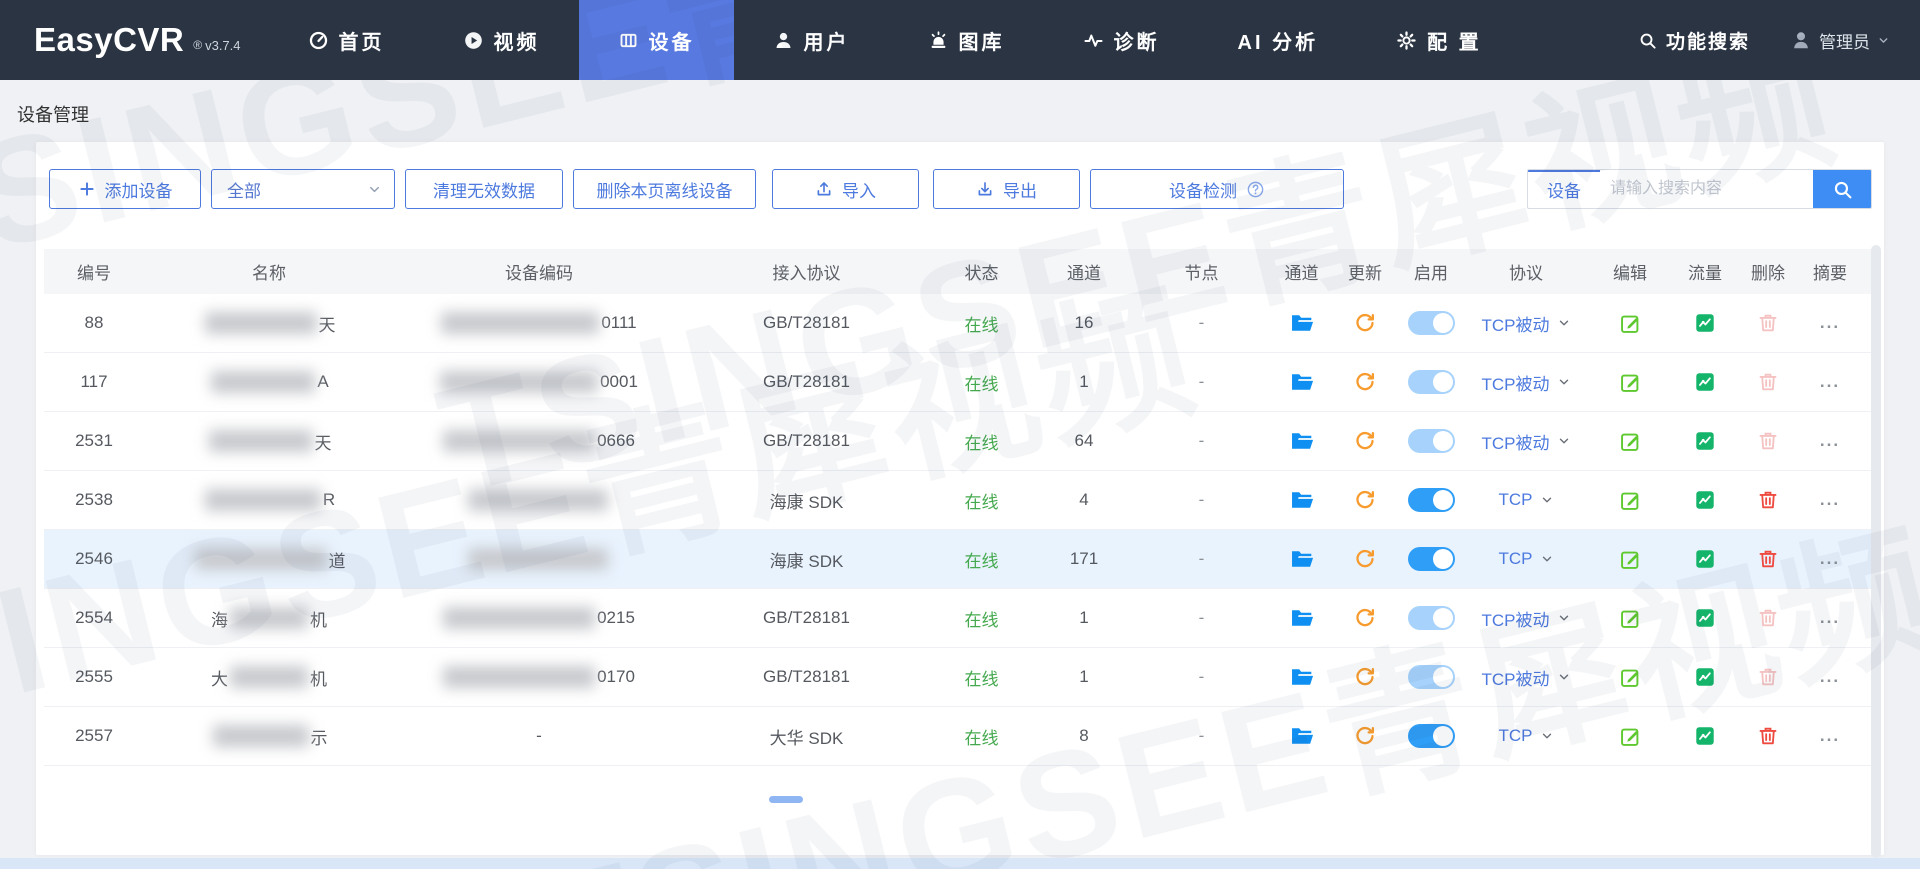 This screenshot has width=1920, height=869. What do you see at coordinates (1842, 189) in the screenshot?
I see `search-button` at bounding box center [1842, 189].